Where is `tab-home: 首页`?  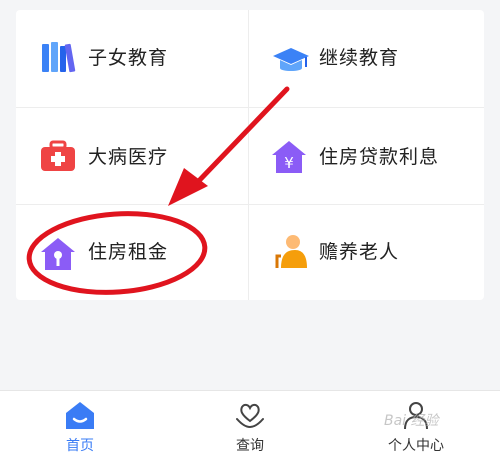 tab-home: 首页 is located at coordinates (80, 425).